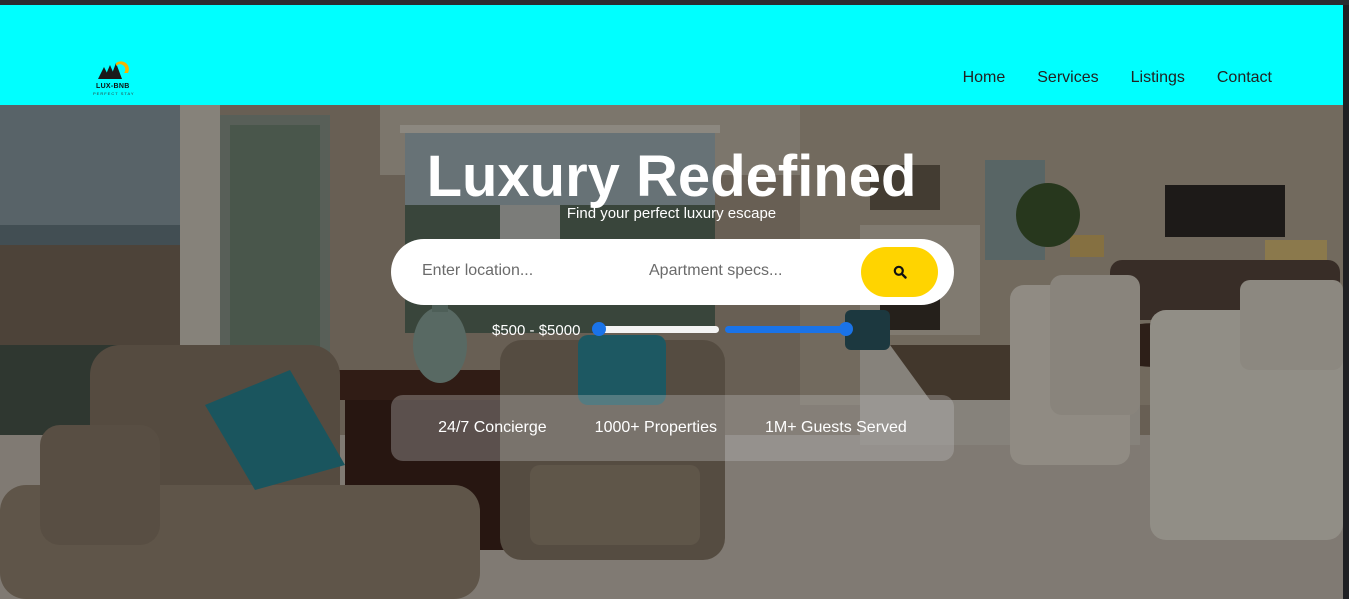  I want to click on nav-contact: Contact, so click(1244, 78).